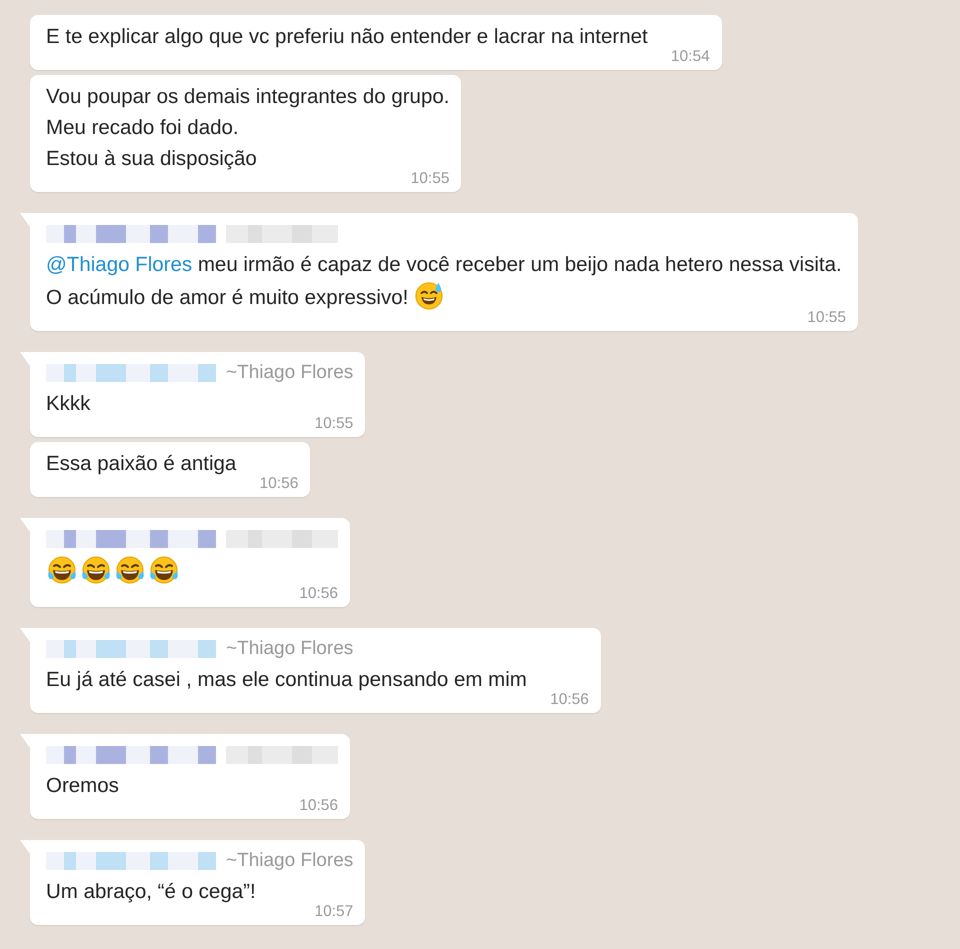 This screenshot has width=960, height=949. What do you see at coordinates (429, 295) in the screenshot?
I see `grinning-sweat-face-icon` at bounding box center [429, 295].